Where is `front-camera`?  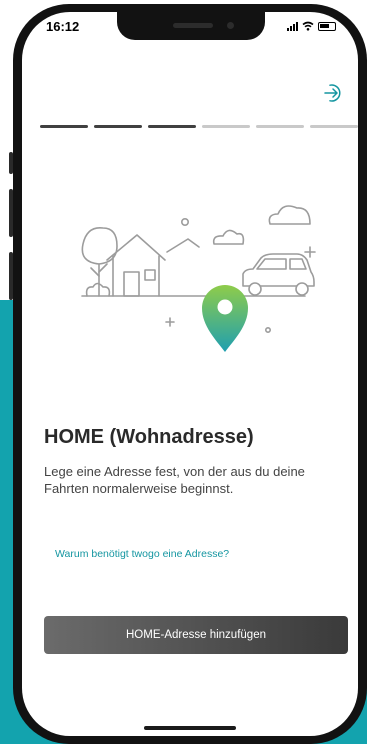 front-camera is located at coordinates (230, 25).